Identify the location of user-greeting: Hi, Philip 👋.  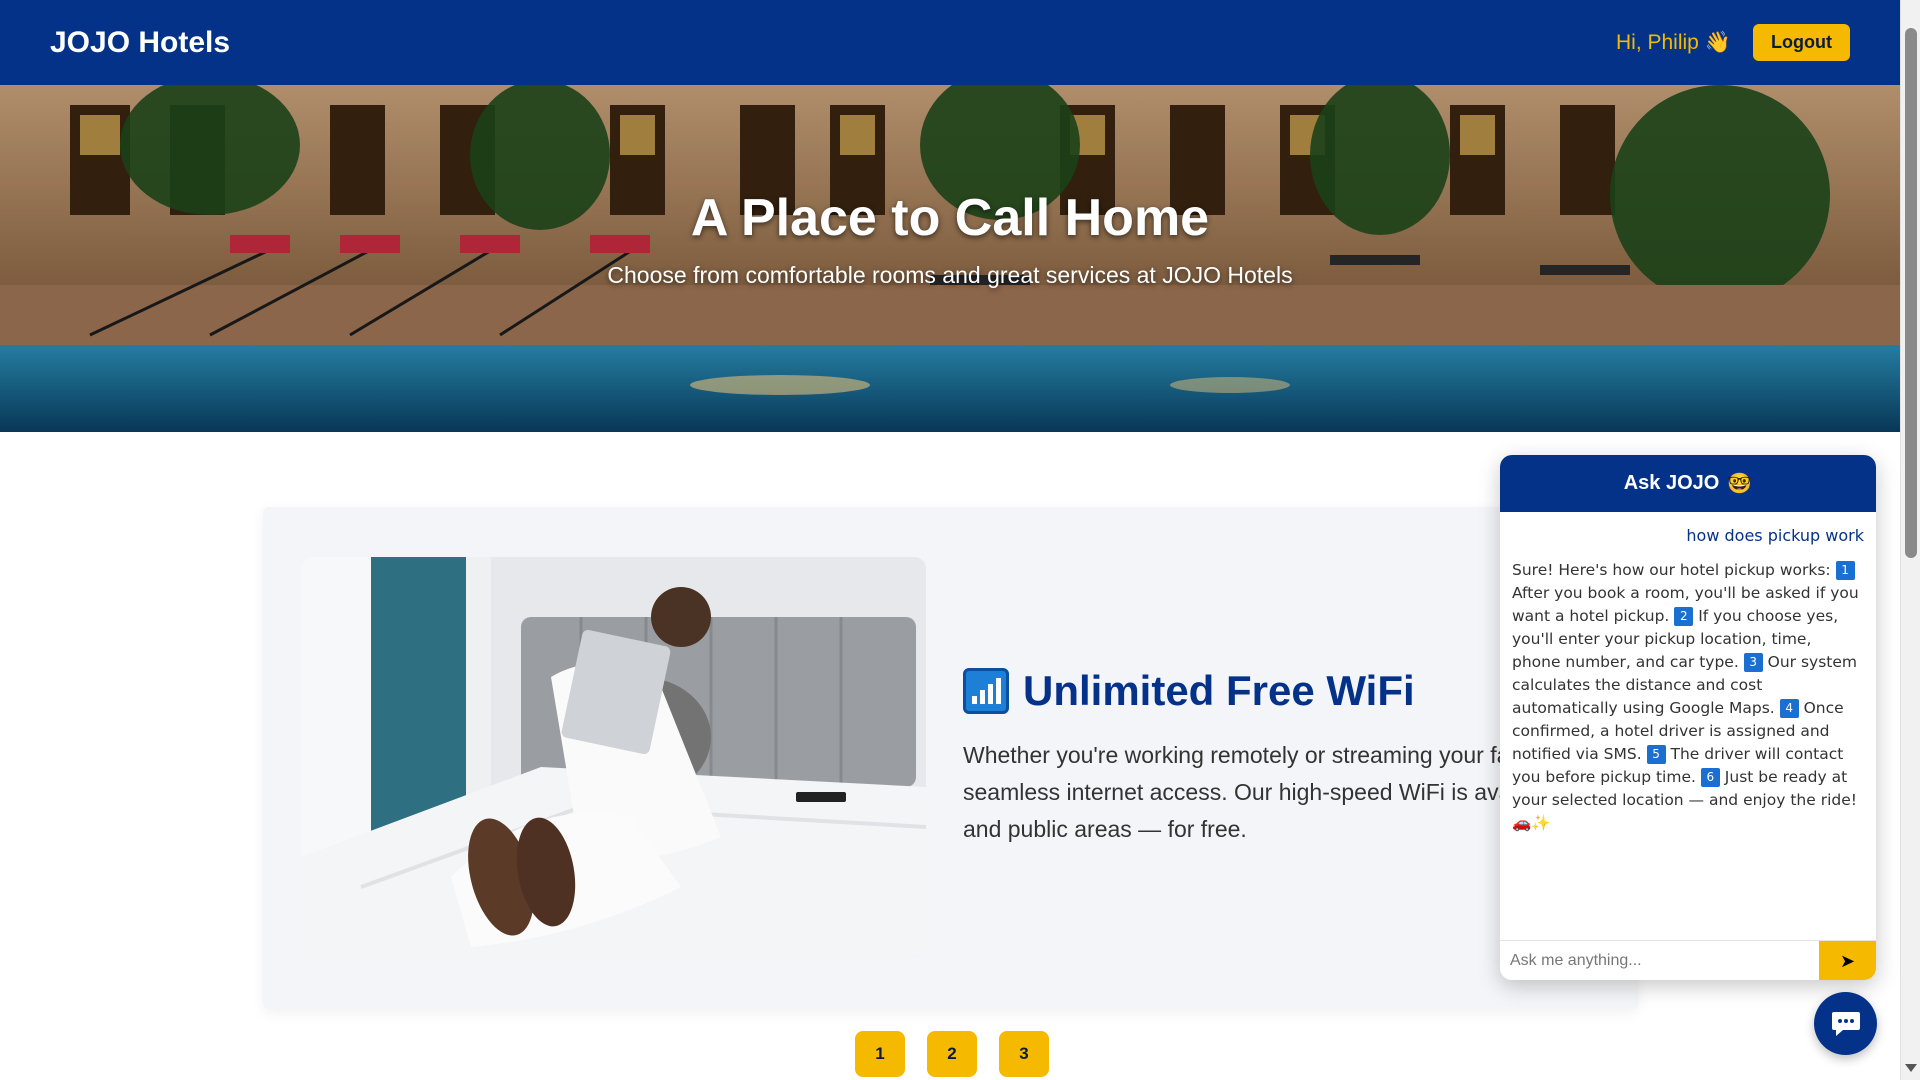
(1673, 43).